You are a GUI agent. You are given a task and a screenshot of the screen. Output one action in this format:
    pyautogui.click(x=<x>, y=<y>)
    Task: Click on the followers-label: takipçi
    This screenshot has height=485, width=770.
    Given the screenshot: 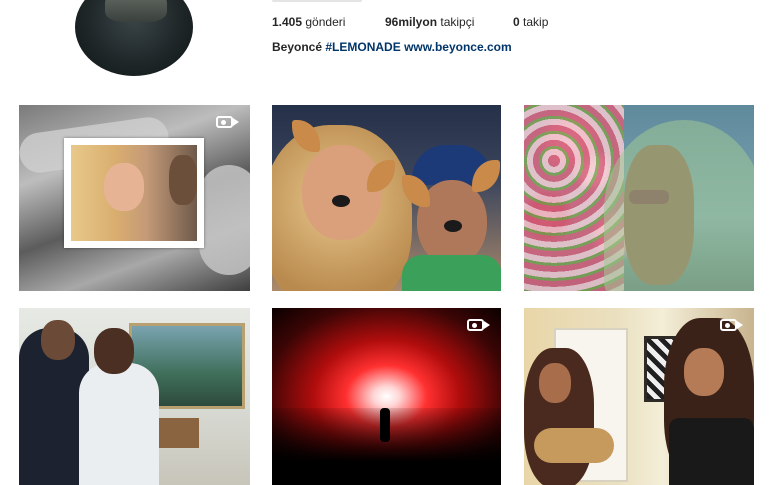 What is the action you would take?
    pyautogui.click(x=457, y=22)
    